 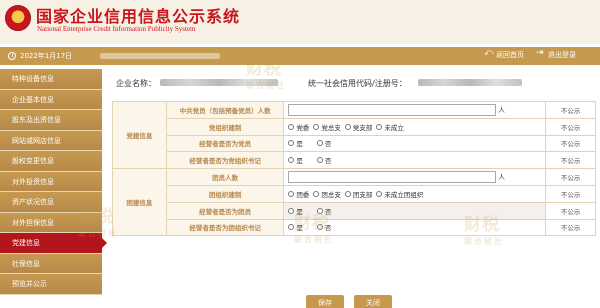 I want to click on sidebar-item: 股权变更信息, so click(x=51, y=161).